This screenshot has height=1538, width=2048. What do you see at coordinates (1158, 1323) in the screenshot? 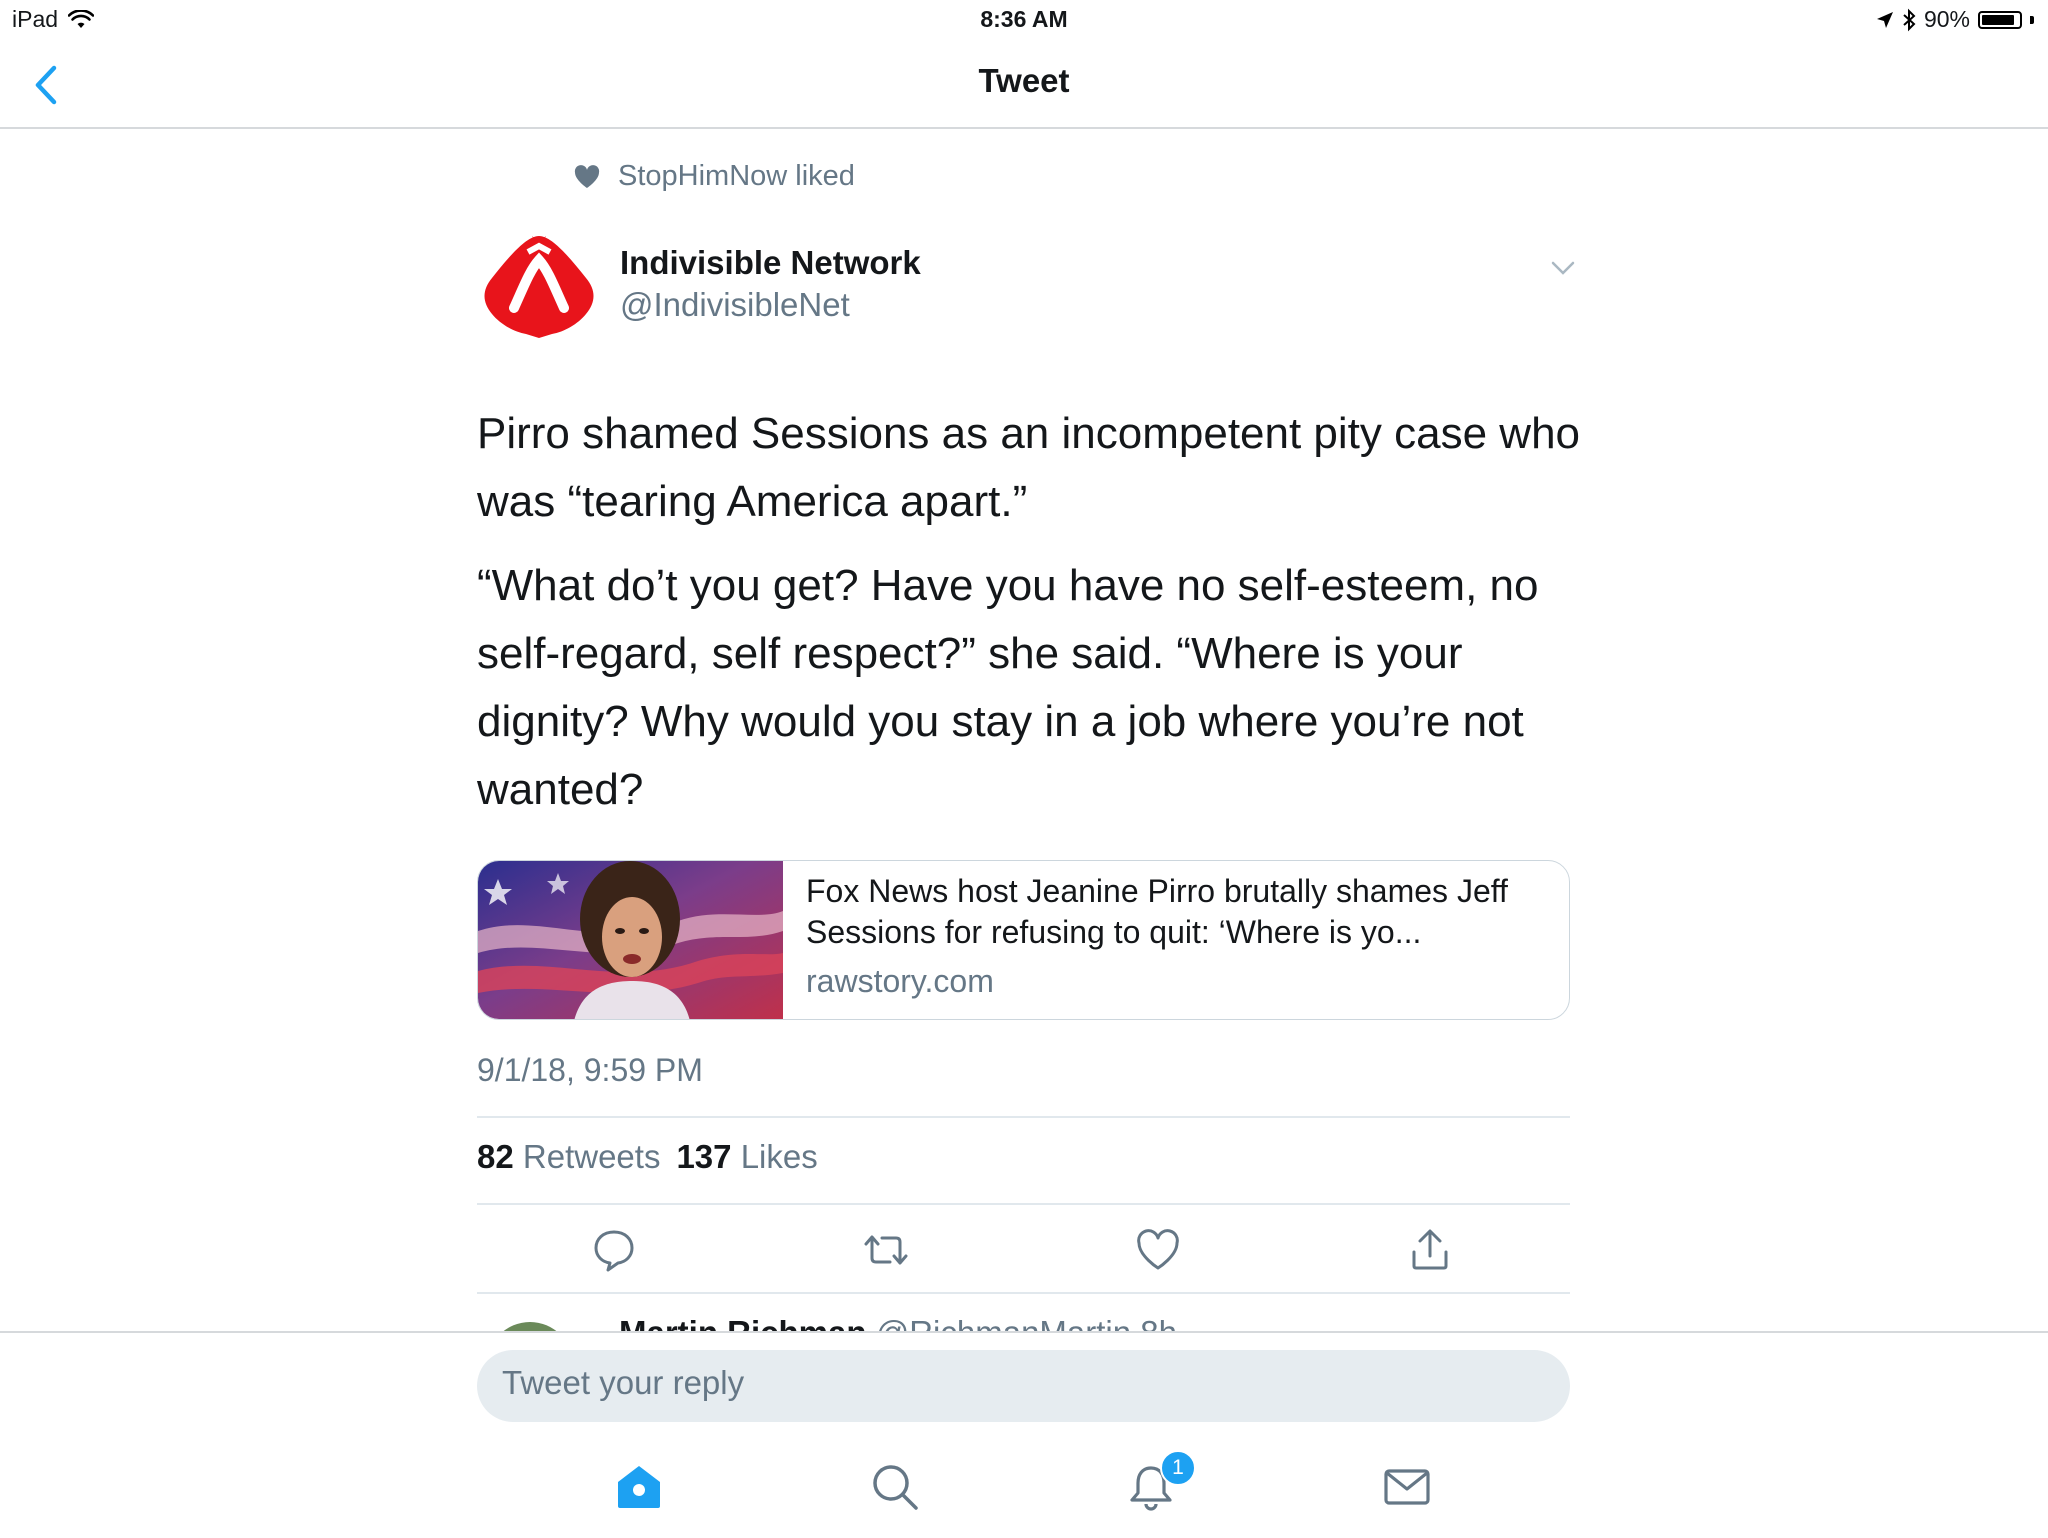
I see `reply-time: 8h` at bounding box center [1158, 1323].